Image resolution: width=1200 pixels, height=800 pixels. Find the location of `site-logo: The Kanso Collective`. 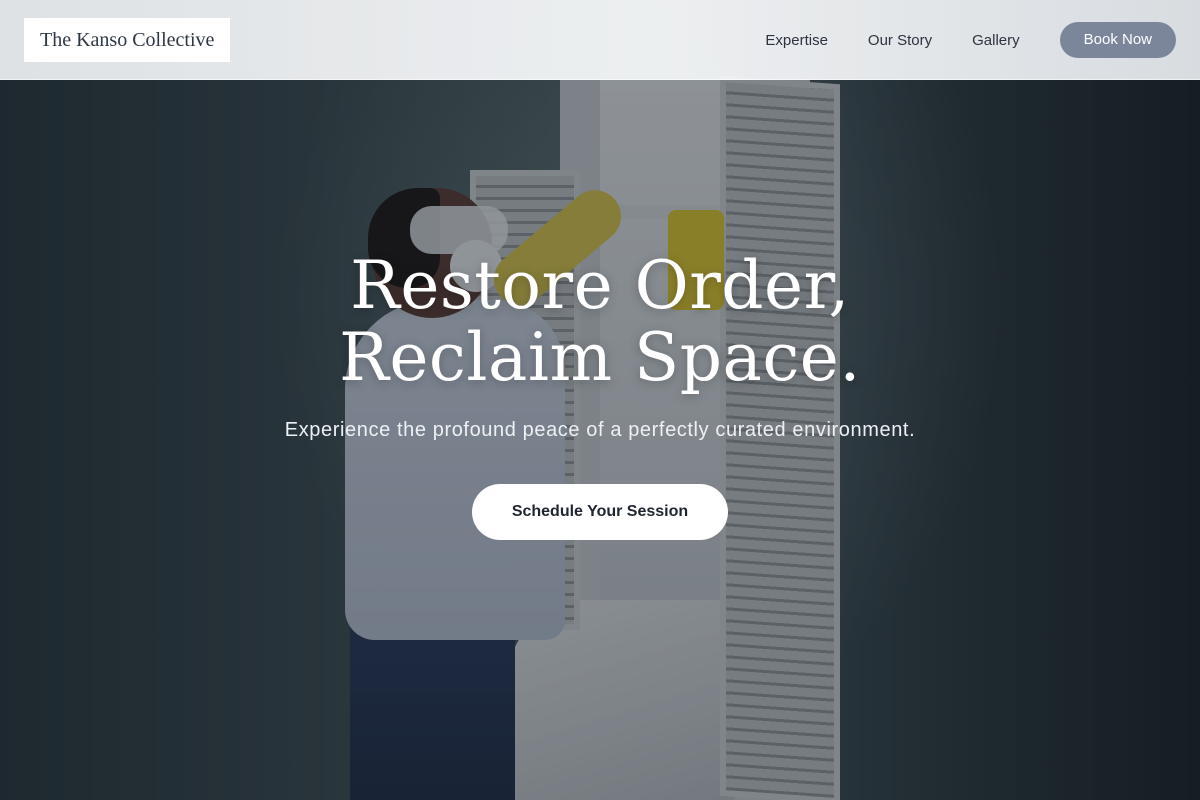

site-logo: The Kanso Collective is located at coordinates (127, 40).